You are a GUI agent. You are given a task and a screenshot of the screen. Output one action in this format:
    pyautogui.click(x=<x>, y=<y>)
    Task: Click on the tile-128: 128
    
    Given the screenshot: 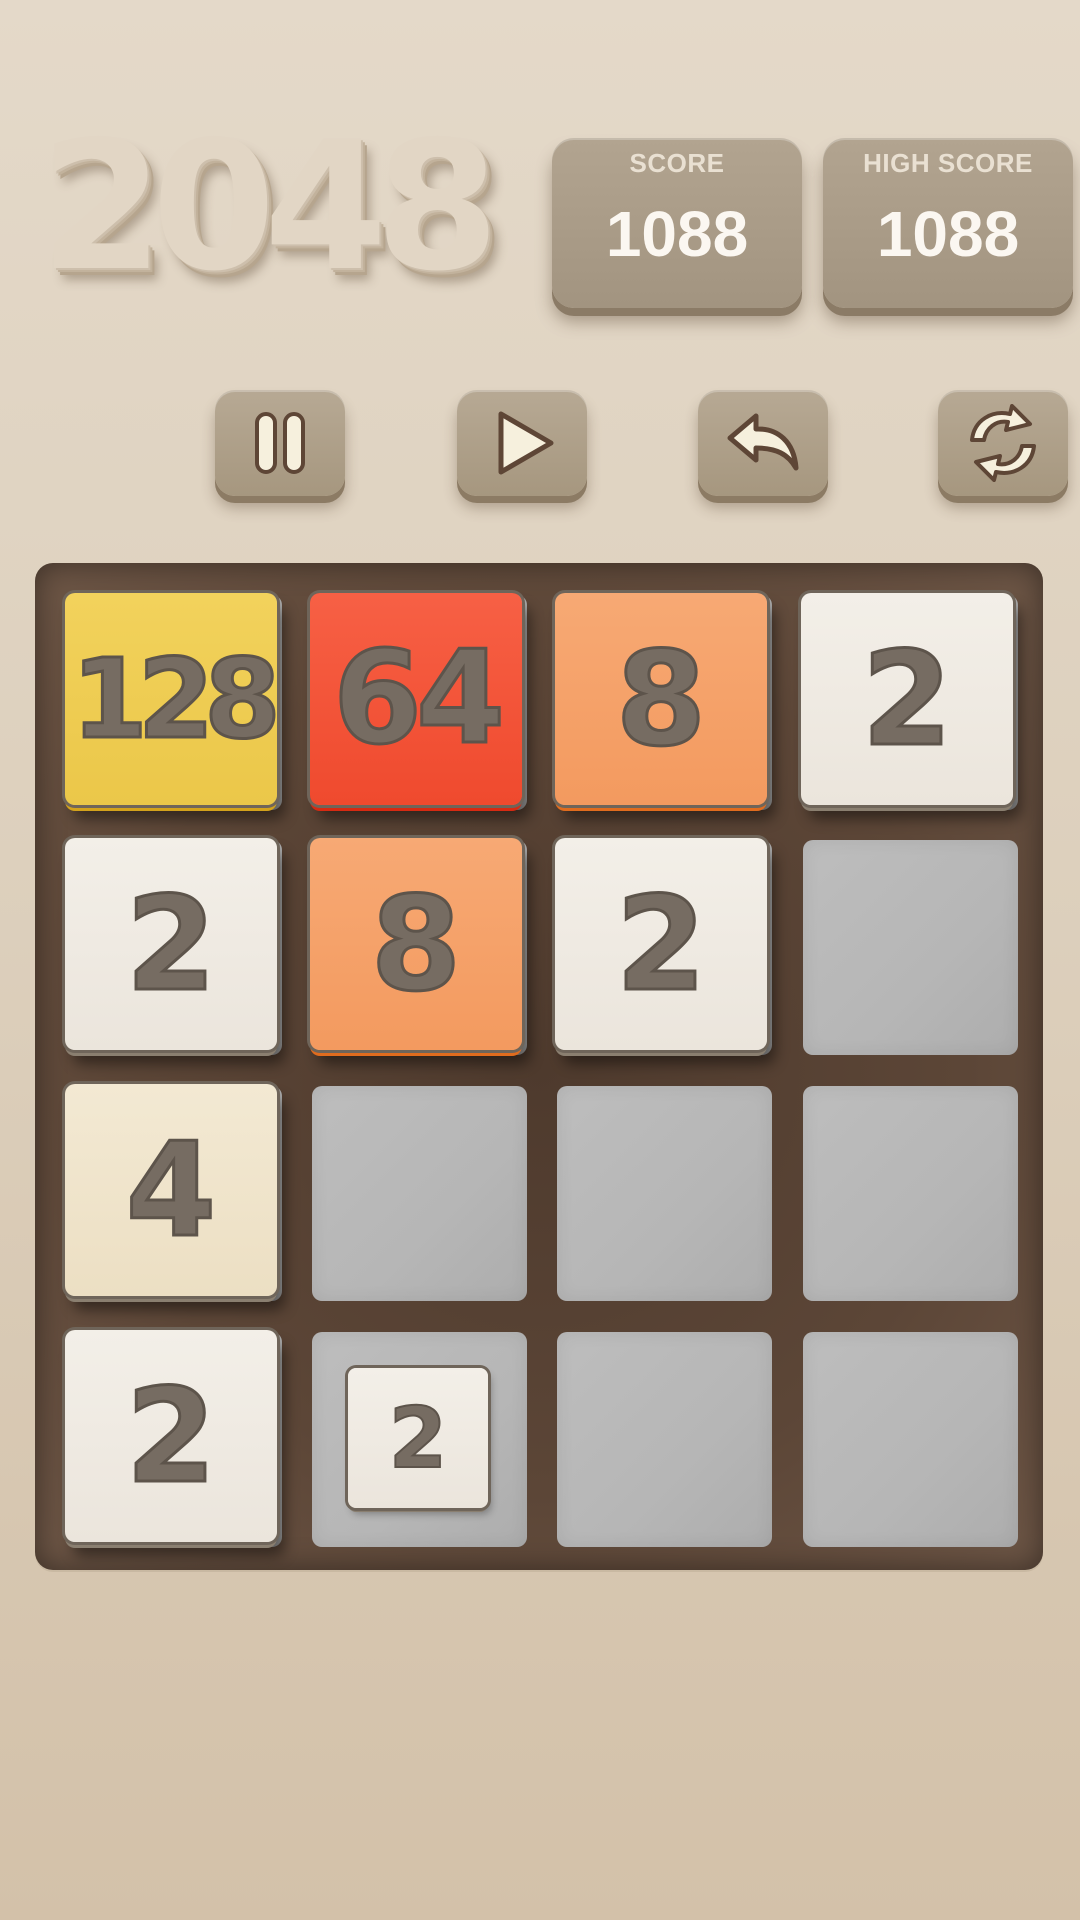 What is the action you would take?
    pyautogui.click(x=174, y=699)
    